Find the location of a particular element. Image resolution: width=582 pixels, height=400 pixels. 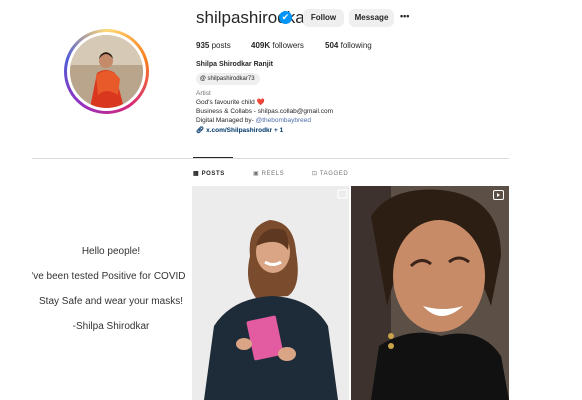

post-text-line: Stay Safe and wear your masks! is located at coordinates (111, 301).